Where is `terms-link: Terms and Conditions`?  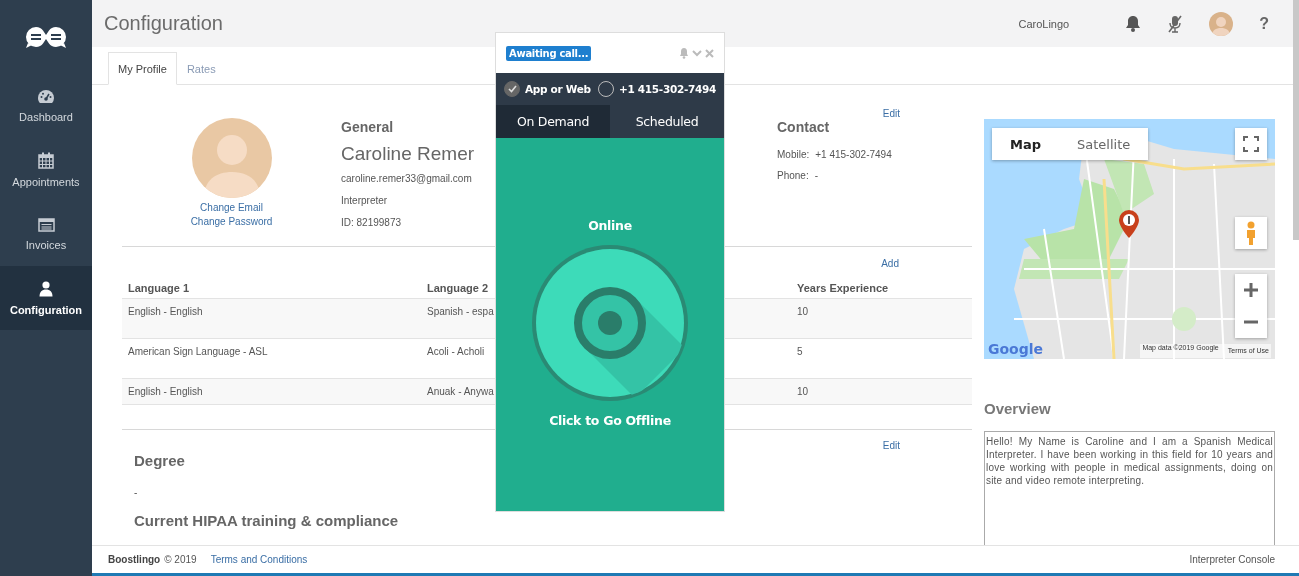
terms-link: Terms and Conditions is located at coordinates (259, 559).